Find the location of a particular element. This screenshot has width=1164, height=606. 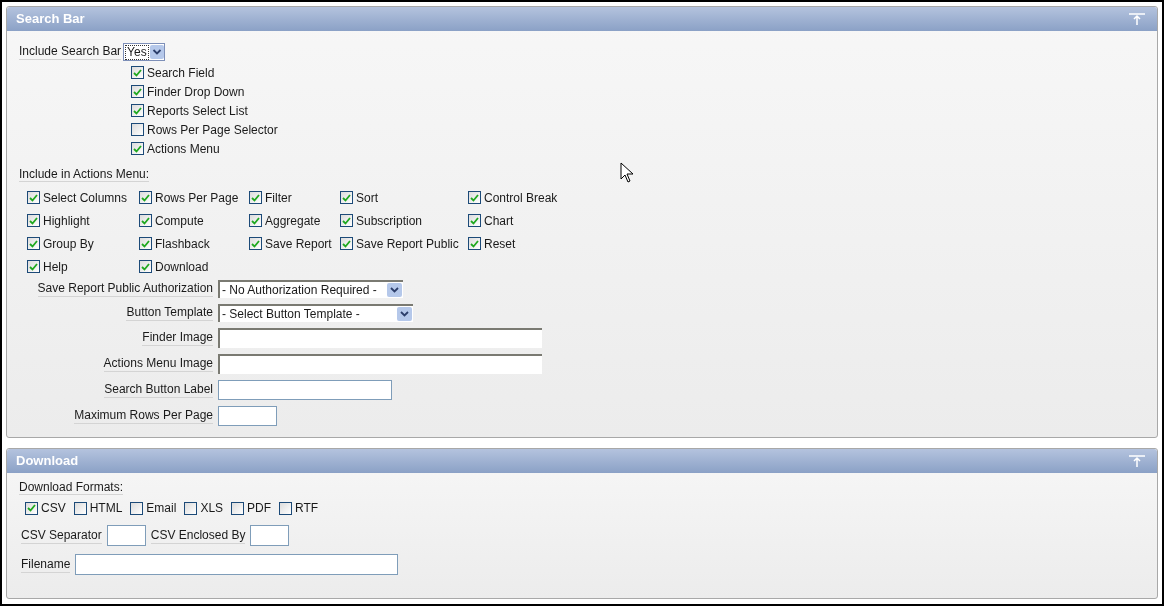

field-label: Search Button Label is located at coordinates (158, 390).